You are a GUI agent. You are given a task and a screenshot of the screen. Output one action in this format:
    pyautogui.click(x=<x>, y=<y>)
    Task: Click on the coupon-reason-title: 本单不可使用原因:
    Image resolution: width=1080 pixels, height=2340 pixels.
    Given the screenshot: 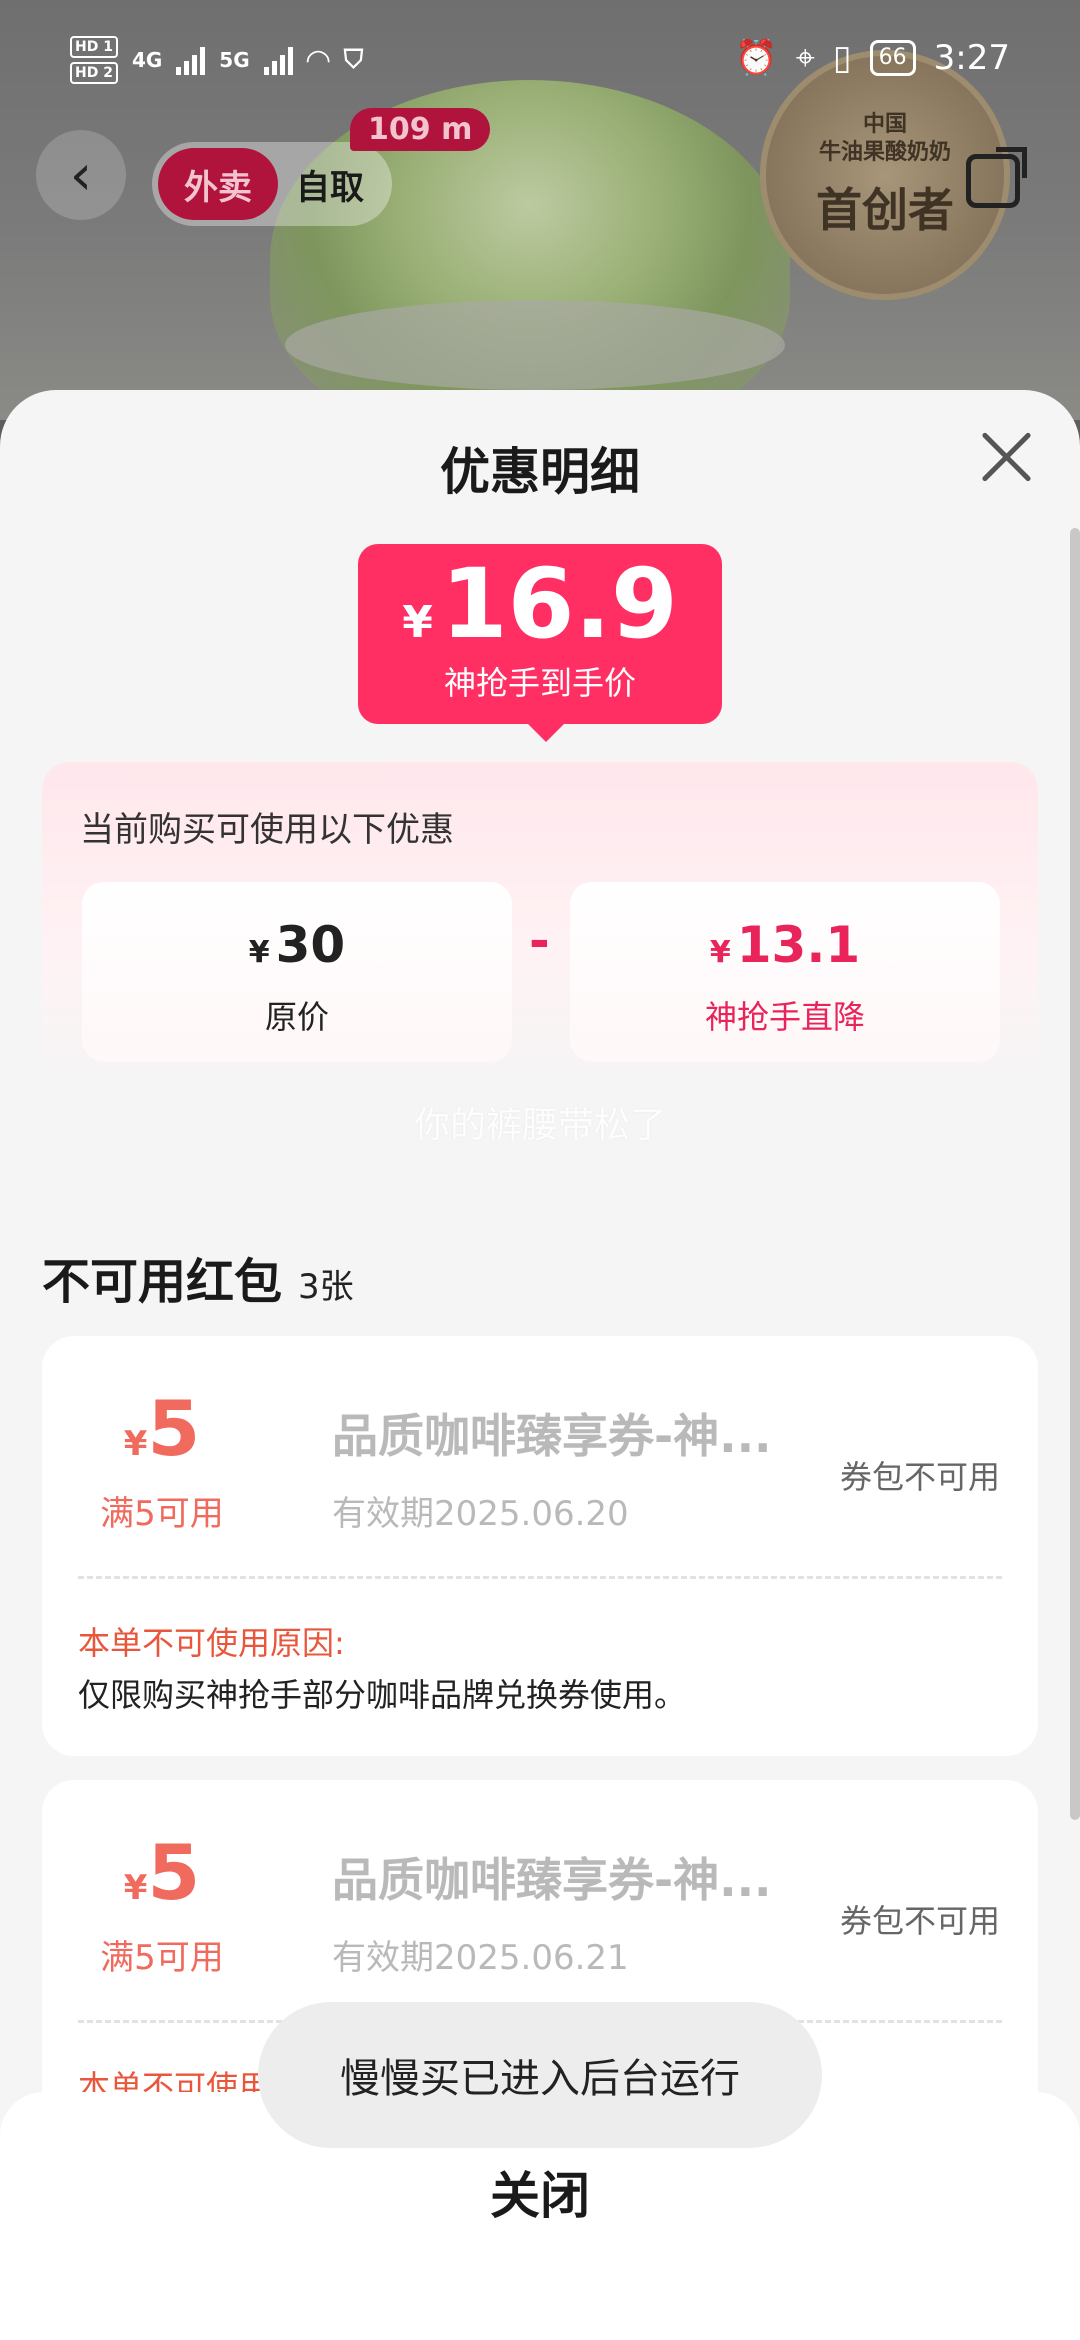 What is the action you would take?
    pyautogui.click(x=211, y=1643)
    